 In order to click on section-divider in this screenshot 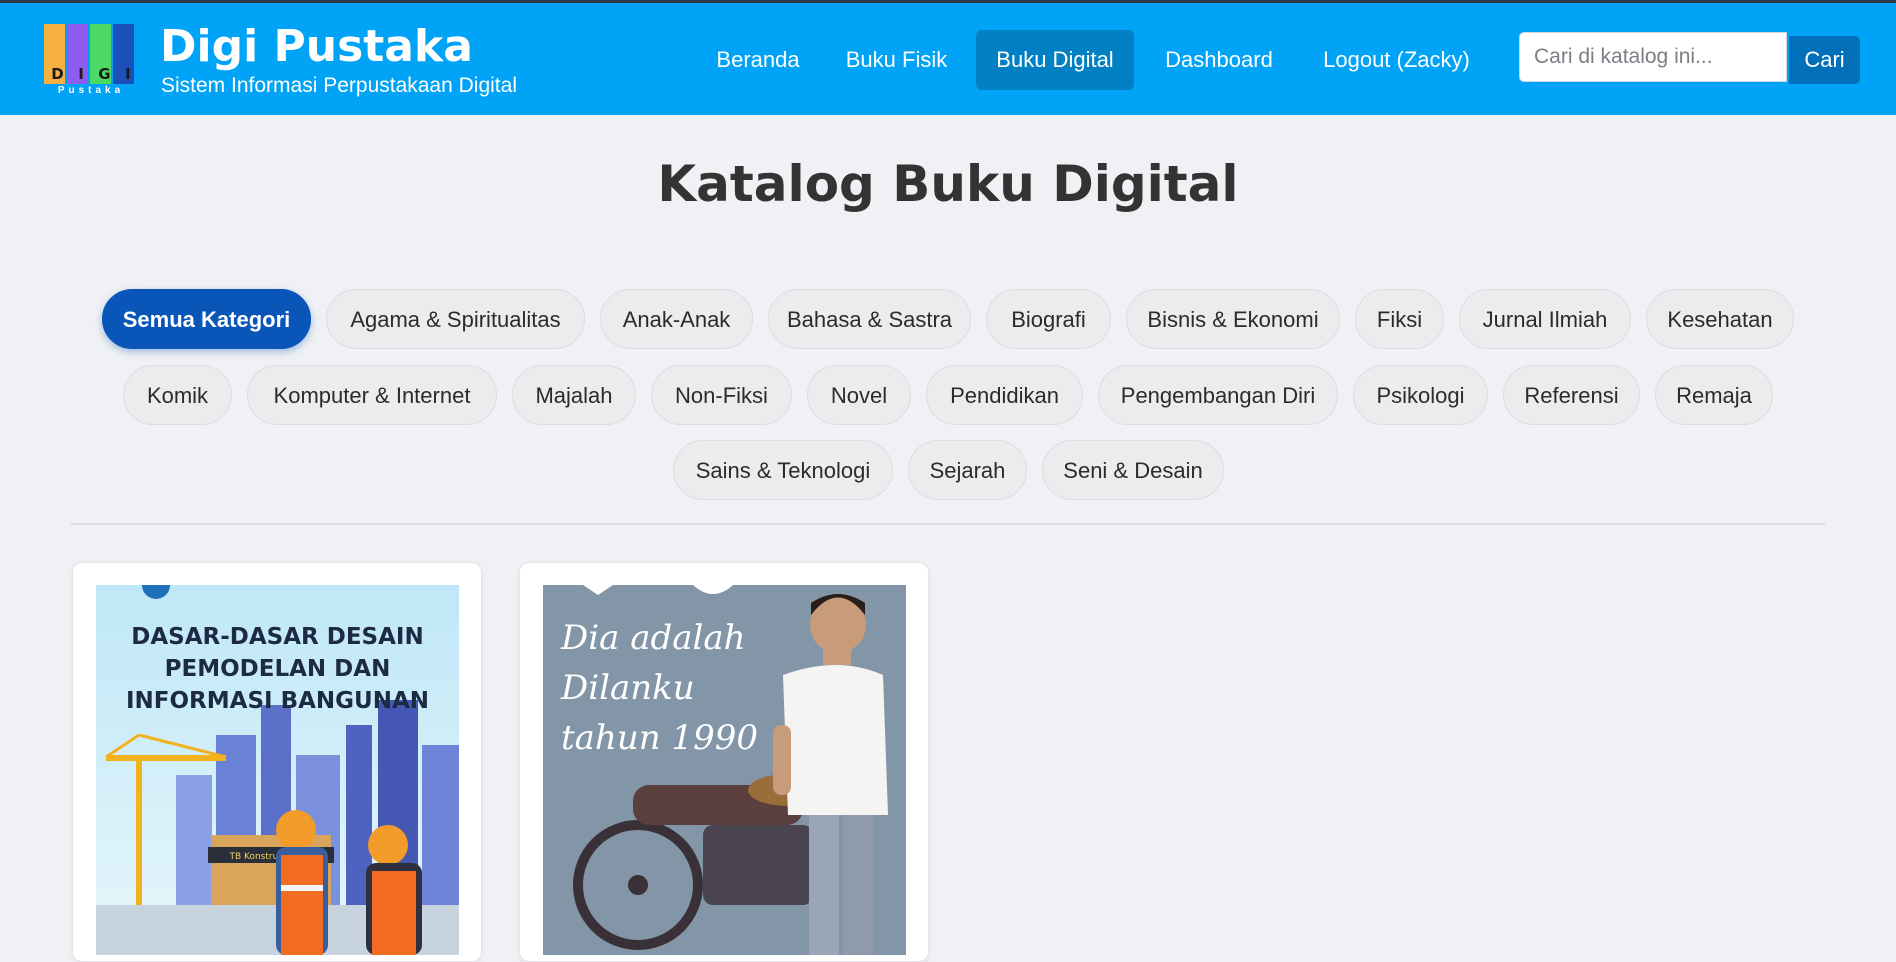, I will do `click(948, 524)`.